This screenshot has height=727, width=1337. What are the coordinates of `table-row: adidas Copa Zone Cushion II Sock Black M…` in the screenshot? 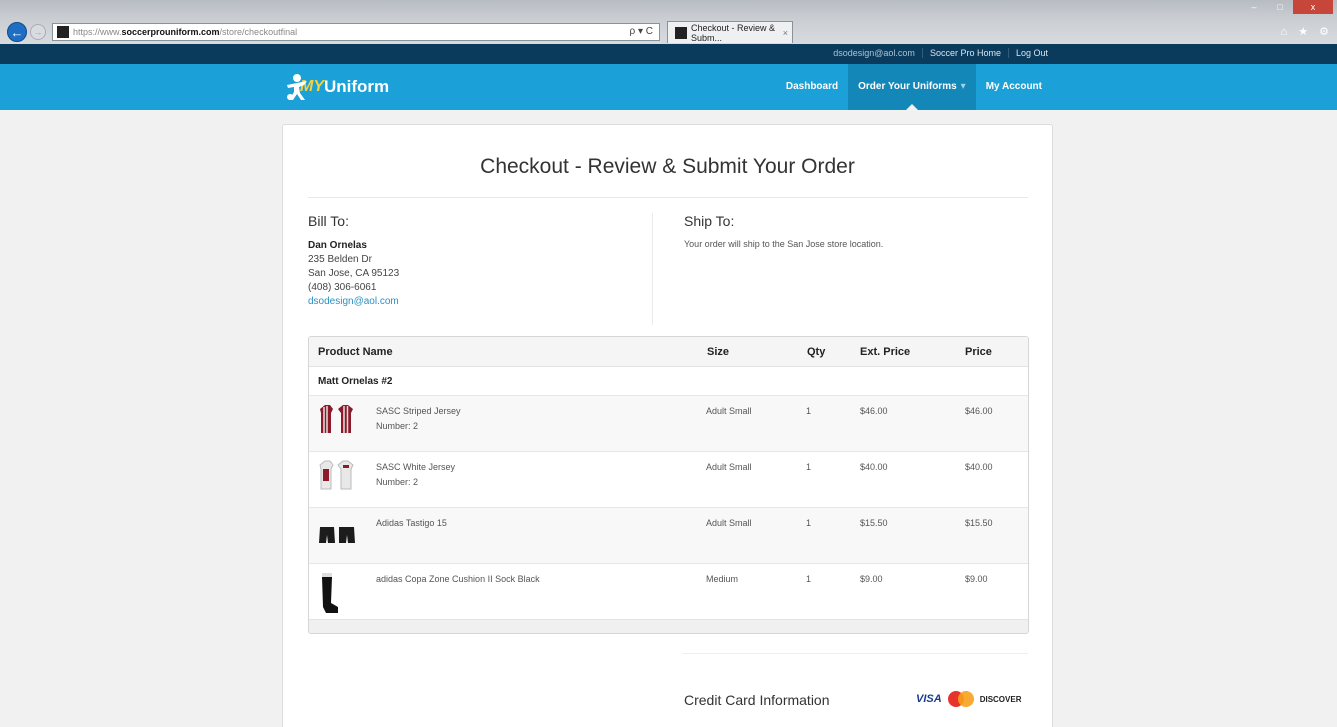 It's located at (668, 591).